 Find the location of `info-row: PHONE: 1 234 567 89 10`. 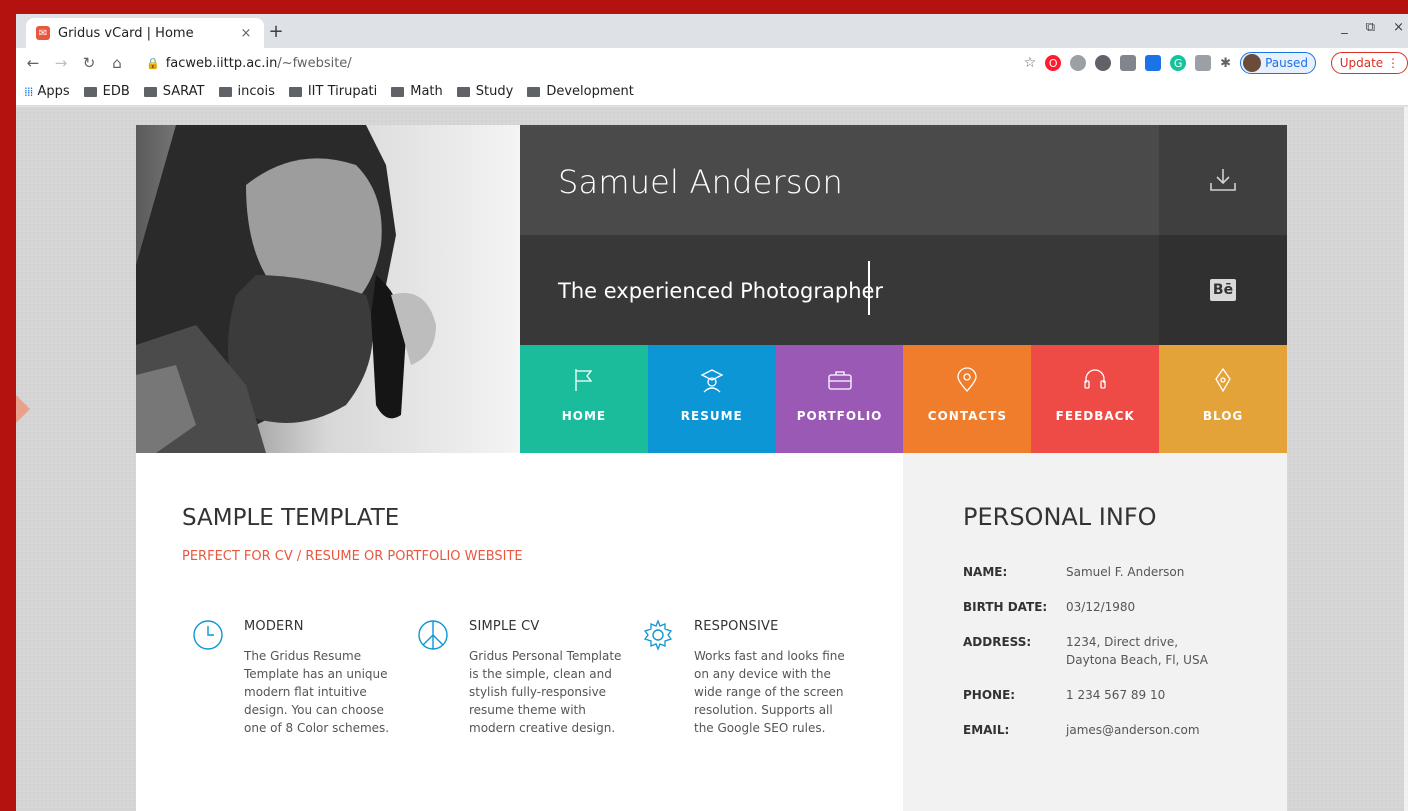

info-row: PHONE: 1 234 567 89 10 is located at coordinates (1089, 703).